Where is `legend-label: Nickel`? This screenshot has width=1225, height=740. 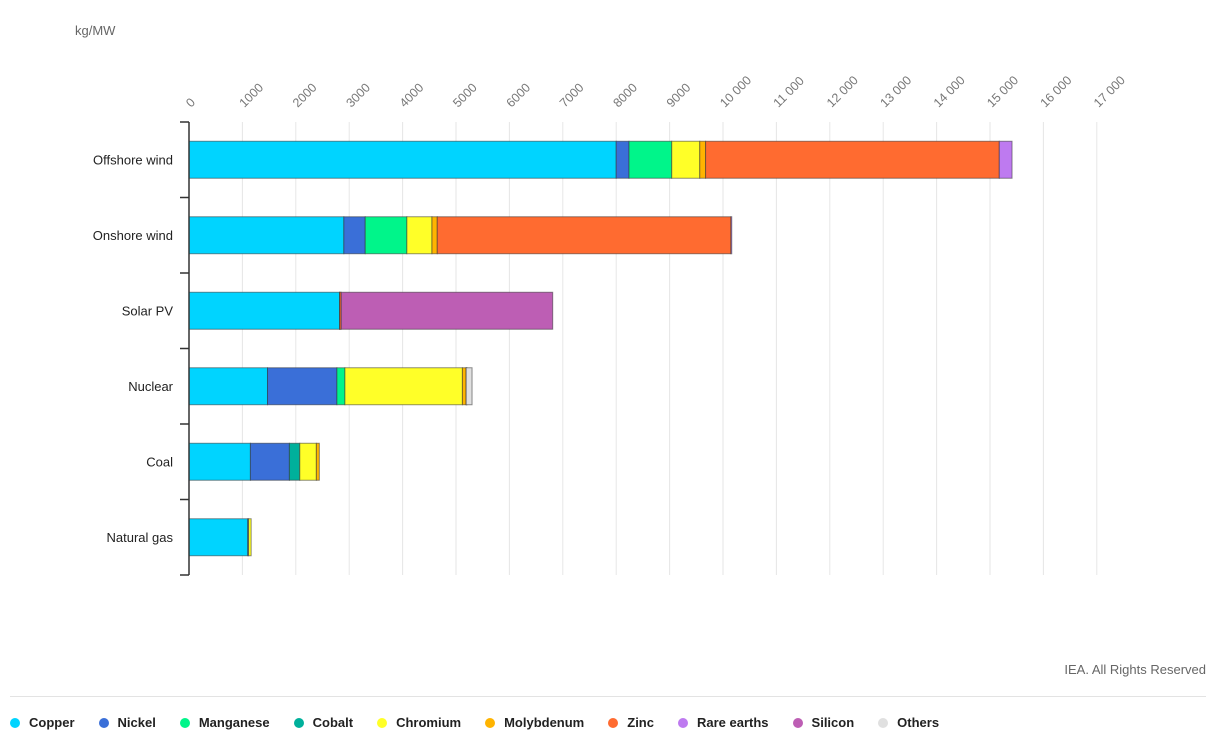 legend-label: Nickel is located at coordinates (136, 722).